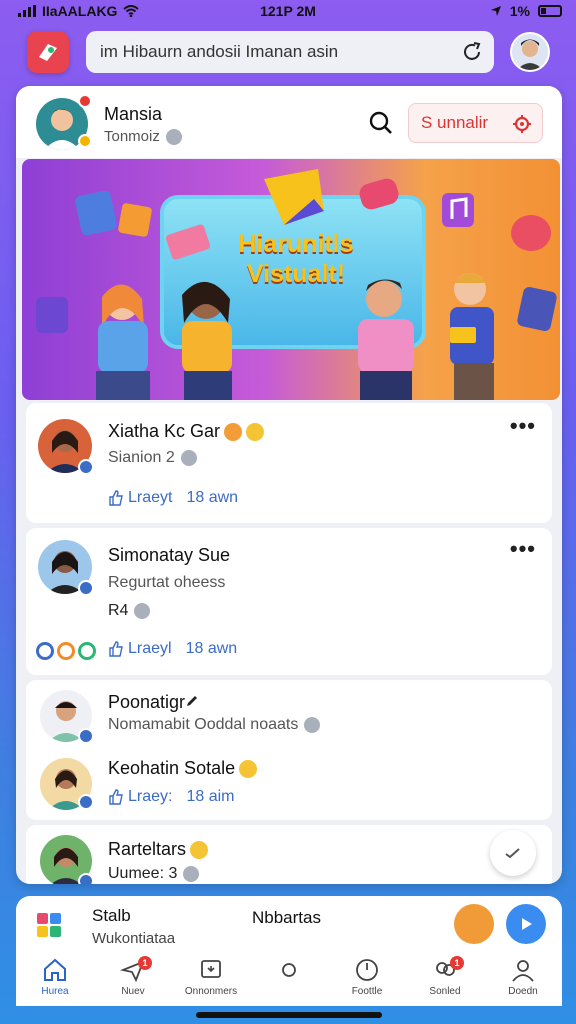  What do you see at coordinates (150, 796) in the screenshot?
I see `like-label: Lraey:` at bounding box center [150, 796].